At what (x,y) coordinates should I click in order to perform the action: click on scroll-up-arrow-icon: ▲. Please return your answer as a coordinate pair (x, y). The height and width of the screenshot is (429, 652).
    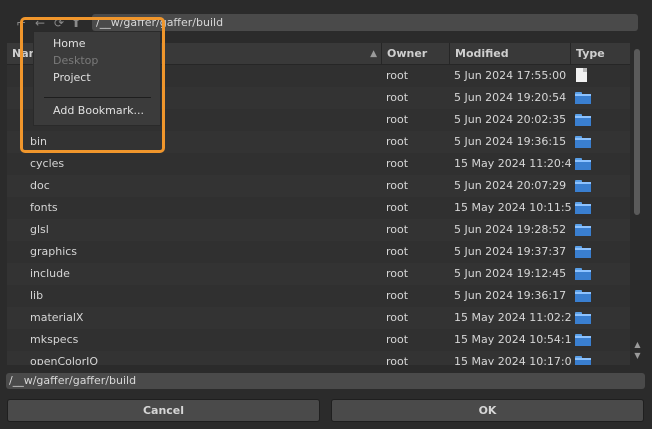
    Looking at the image, I should click on (637, 345).